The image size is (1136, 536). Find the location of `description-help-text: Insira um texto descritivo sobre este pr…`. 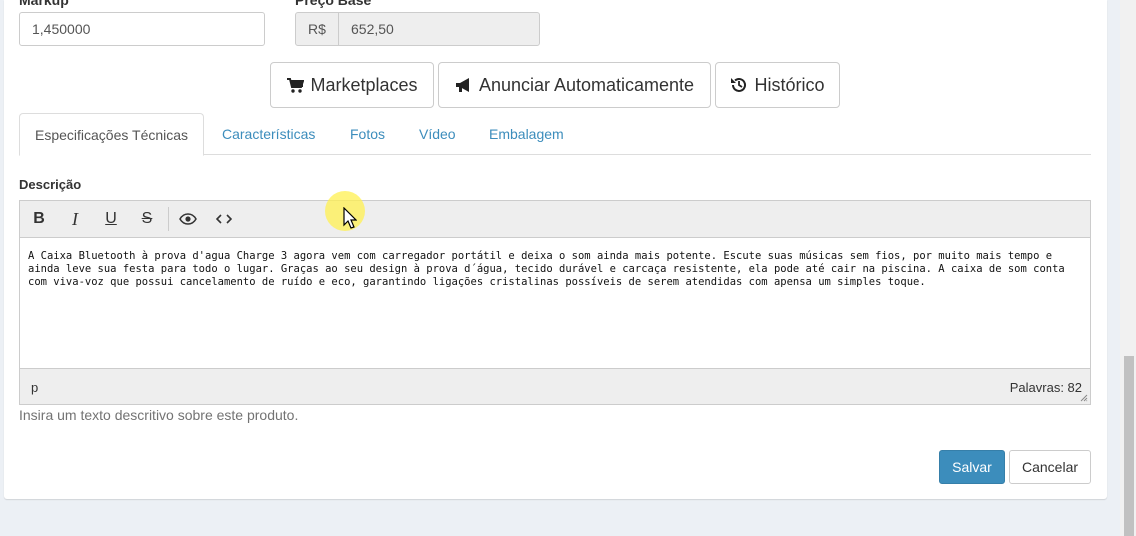

description-help-text: Insira um texto descritivo sobre este pr… is located at coordinates (159, 415).